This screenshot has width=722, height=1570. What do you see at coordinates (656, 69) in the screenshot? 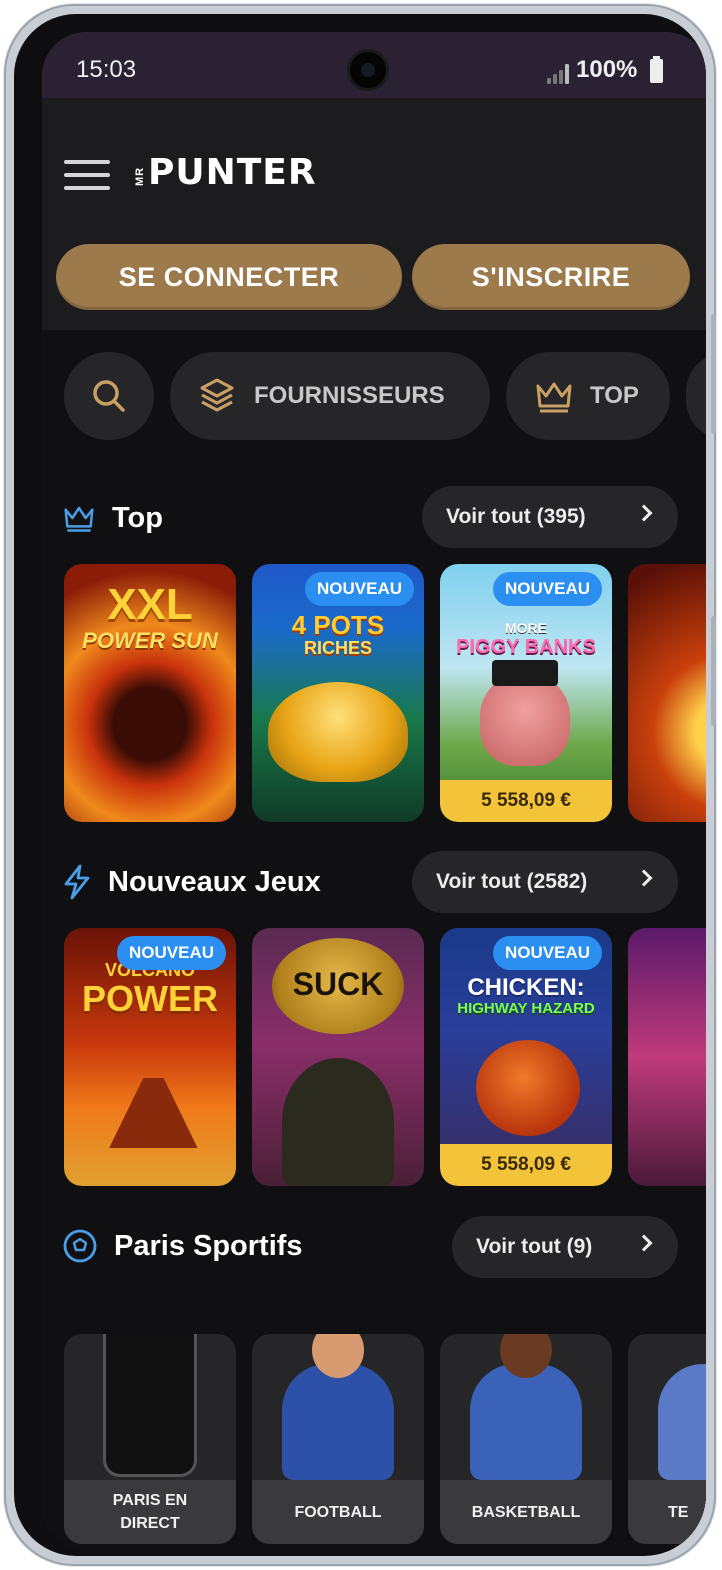
I see `battery-icon` at bounding box center [656, 69].